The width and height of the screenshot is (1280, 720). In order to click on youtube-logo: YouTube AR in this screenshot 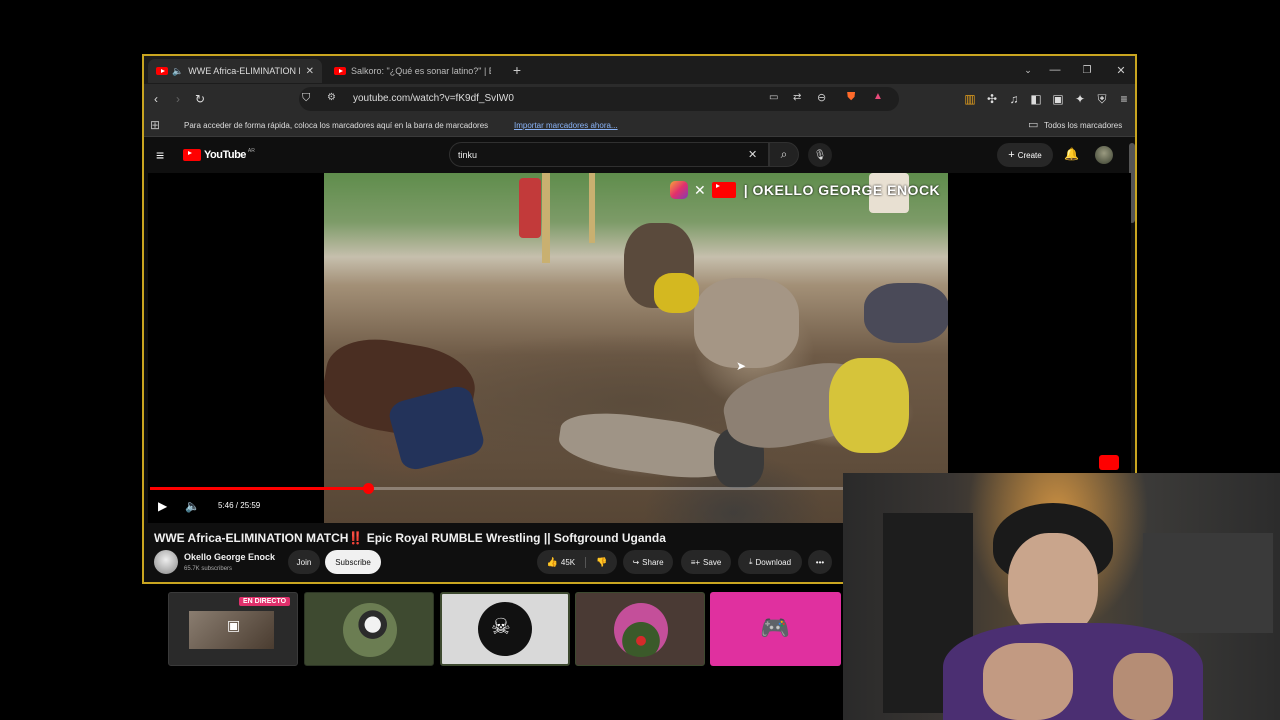, I will do `click(219, 154)`.